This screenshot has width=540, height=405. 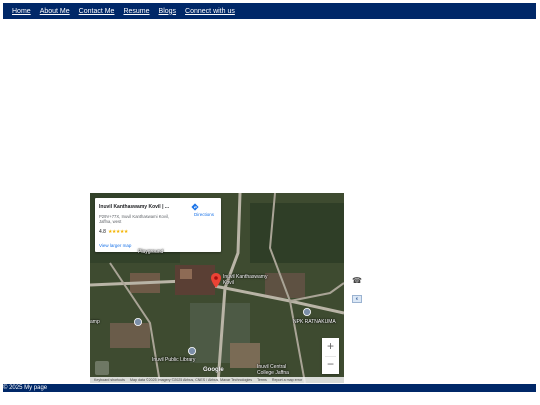 I want to click on phone-icon: ☎, so click(x=357, y=280).